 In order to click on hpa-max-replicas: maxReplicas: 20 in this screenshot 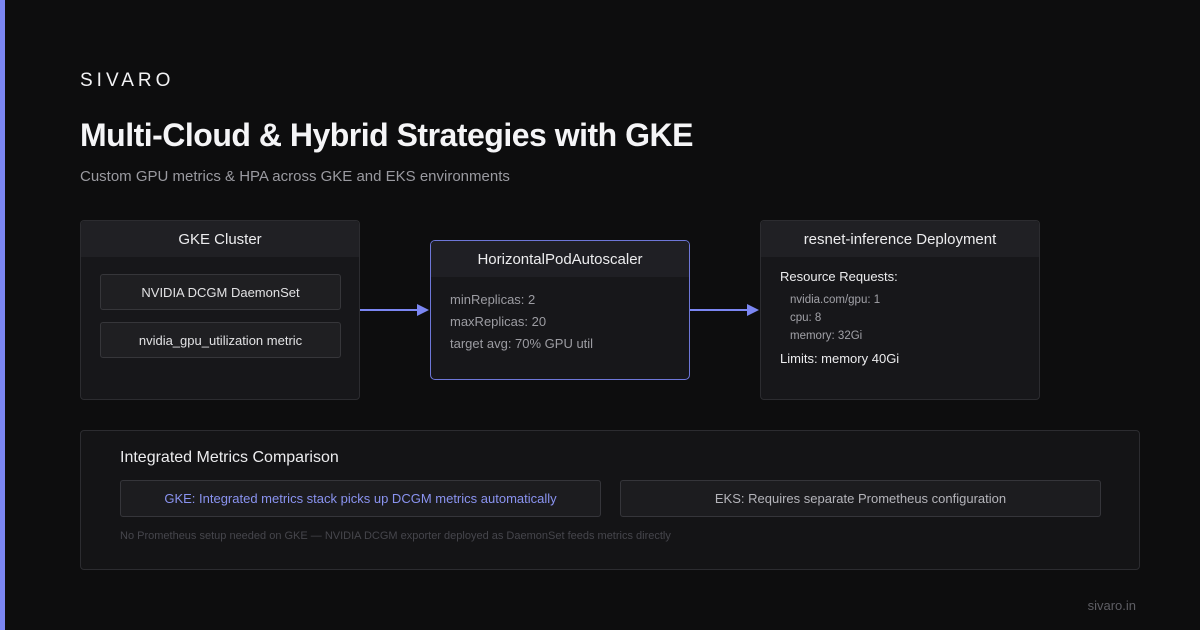, I will do `click(498, 321)`.